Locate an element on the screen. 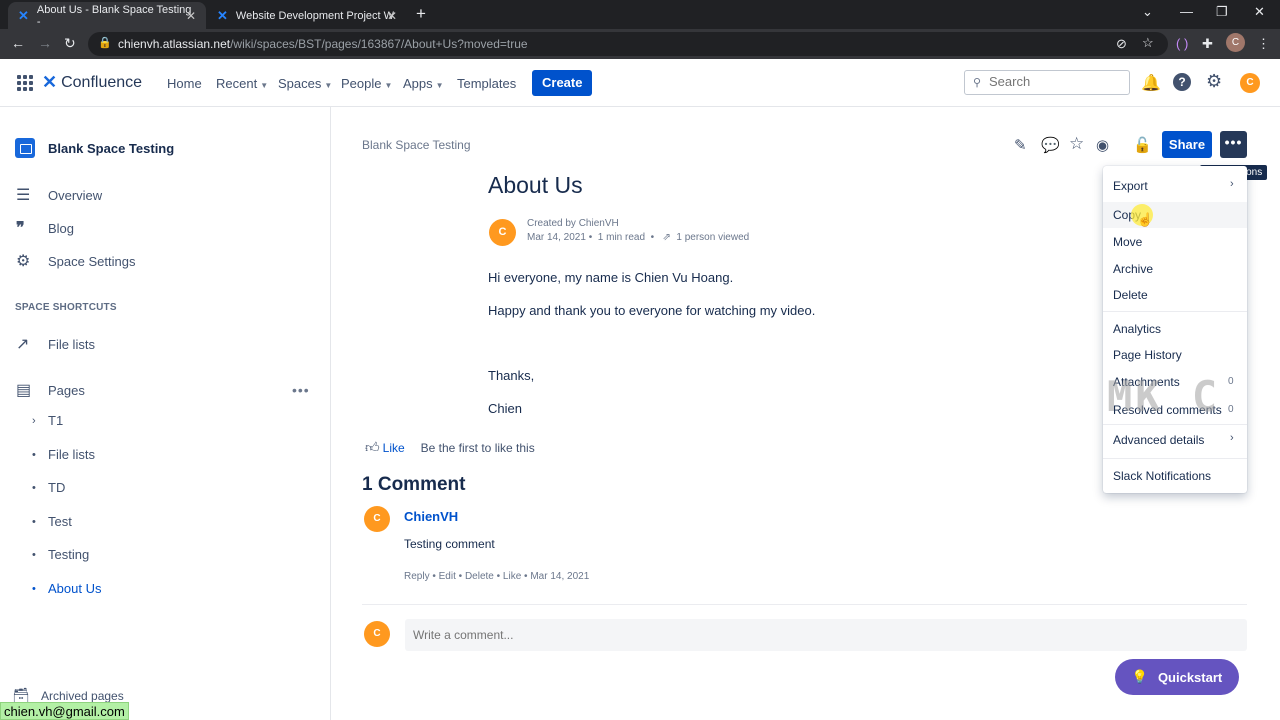 This screenshot has width=1280, height=720. tab-search-icon: ⌄ is located at coordinates (1147, 12).